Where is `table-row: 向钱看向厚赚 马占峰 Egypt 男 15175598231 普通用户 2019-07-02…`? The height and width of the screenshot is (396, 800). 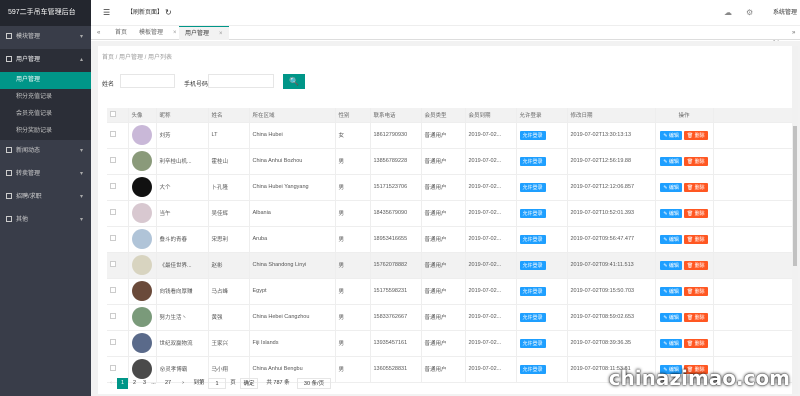
table-row: 向钱看向厚赚 马占峰 Egypt 男 15175598231 普通用户 2019-07-02… is located at coordinates (452, 291).